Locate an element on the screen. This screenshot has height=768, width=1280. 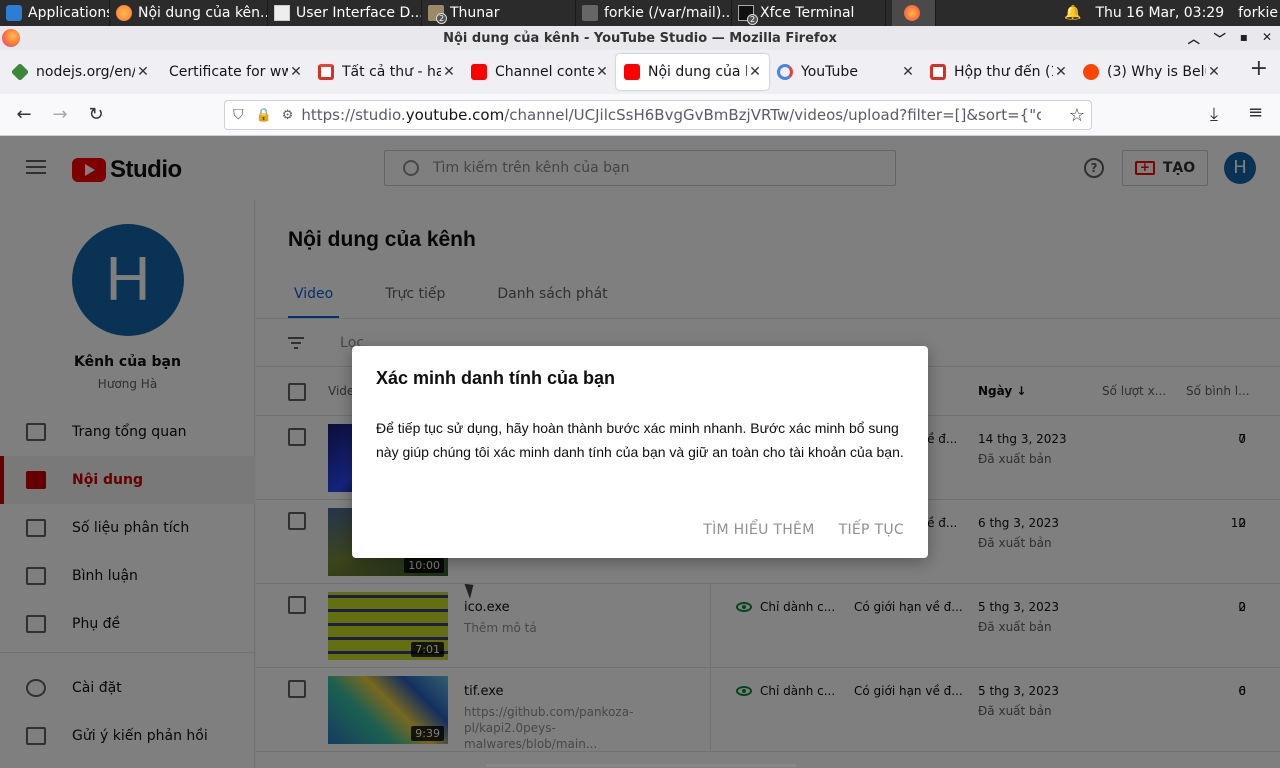
minimize-icon: ︿ is located at coordinates (1194, 38).